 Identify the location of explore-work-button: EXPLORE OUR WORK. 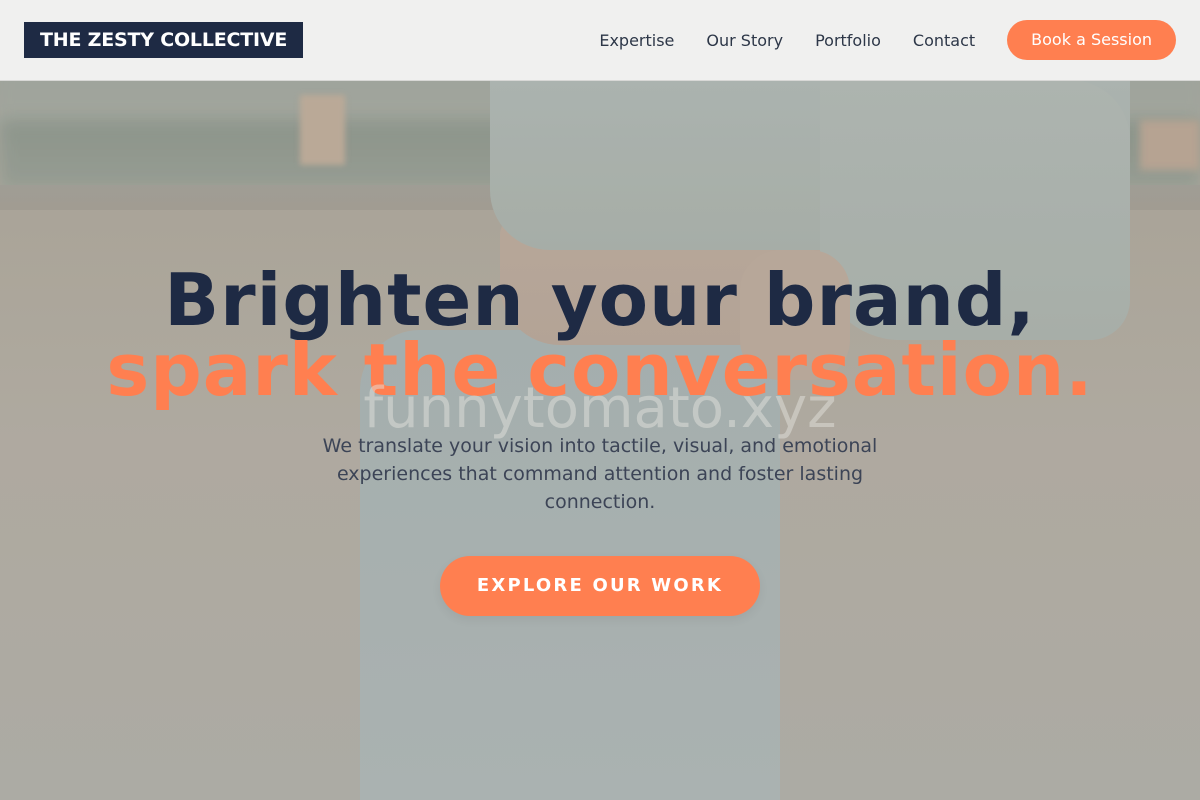
(600, 586).